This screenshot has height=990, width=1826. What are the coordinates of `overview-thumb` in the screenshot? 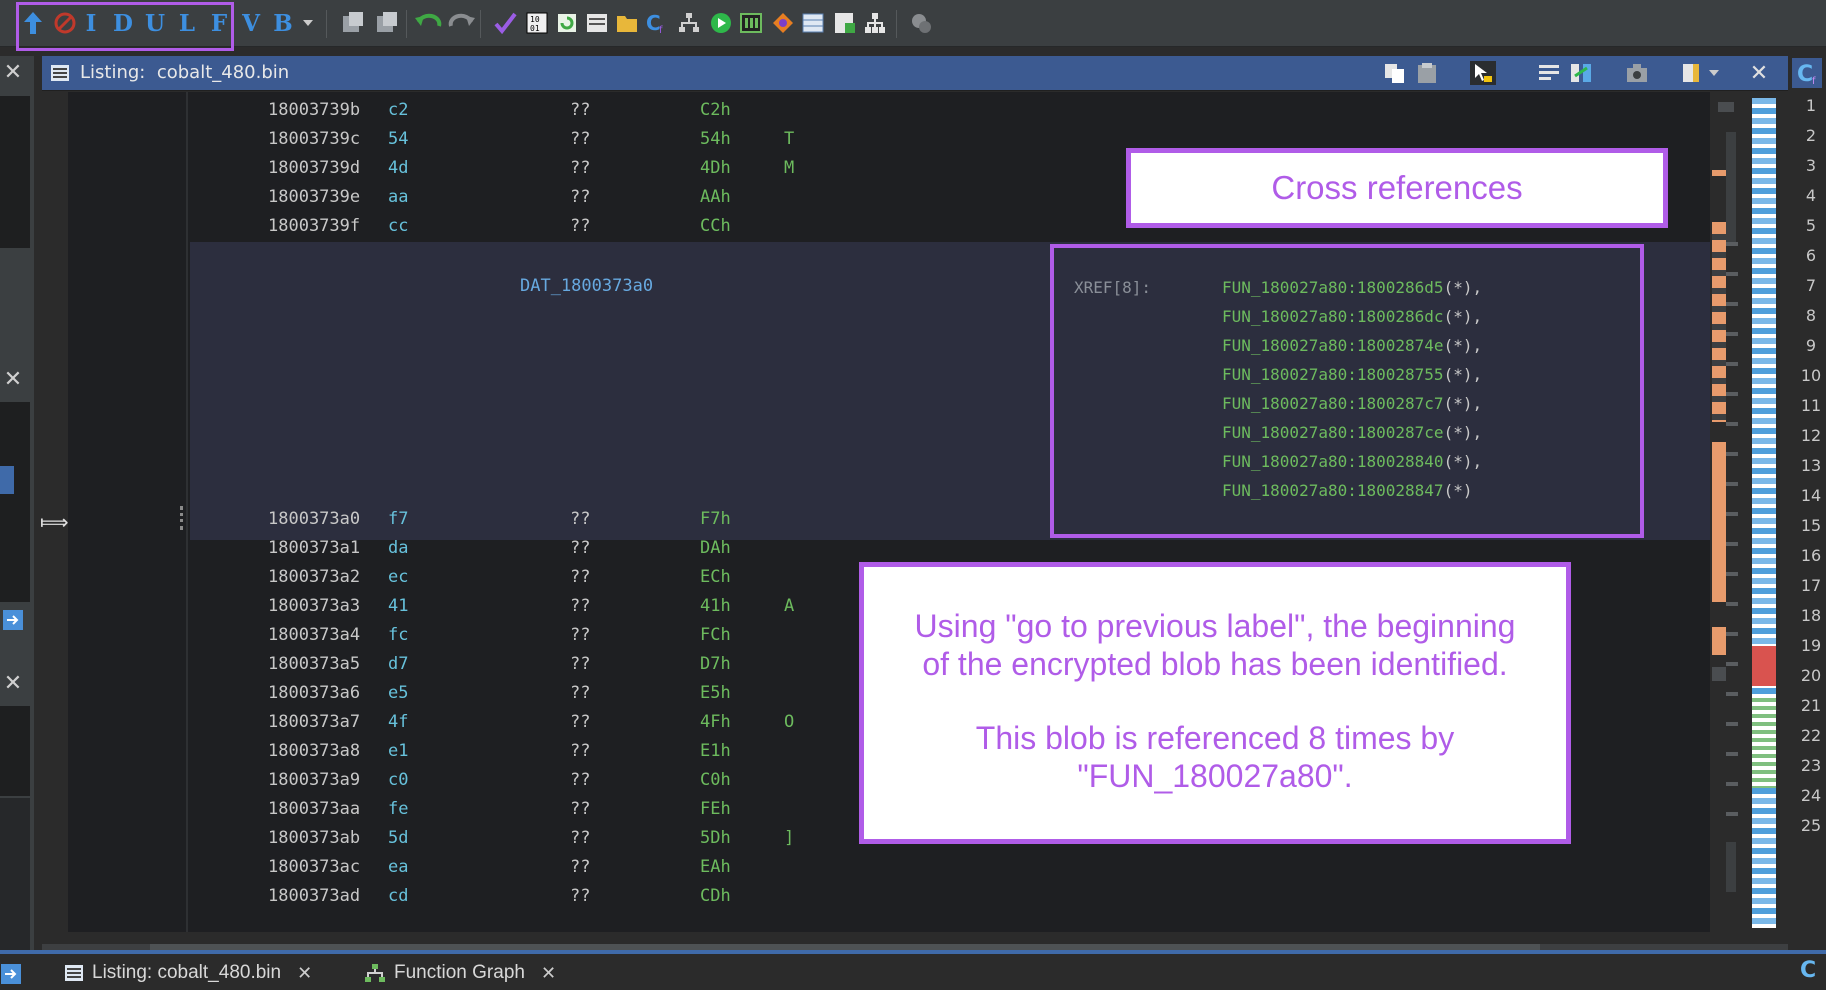 It's located at (1719, 674).